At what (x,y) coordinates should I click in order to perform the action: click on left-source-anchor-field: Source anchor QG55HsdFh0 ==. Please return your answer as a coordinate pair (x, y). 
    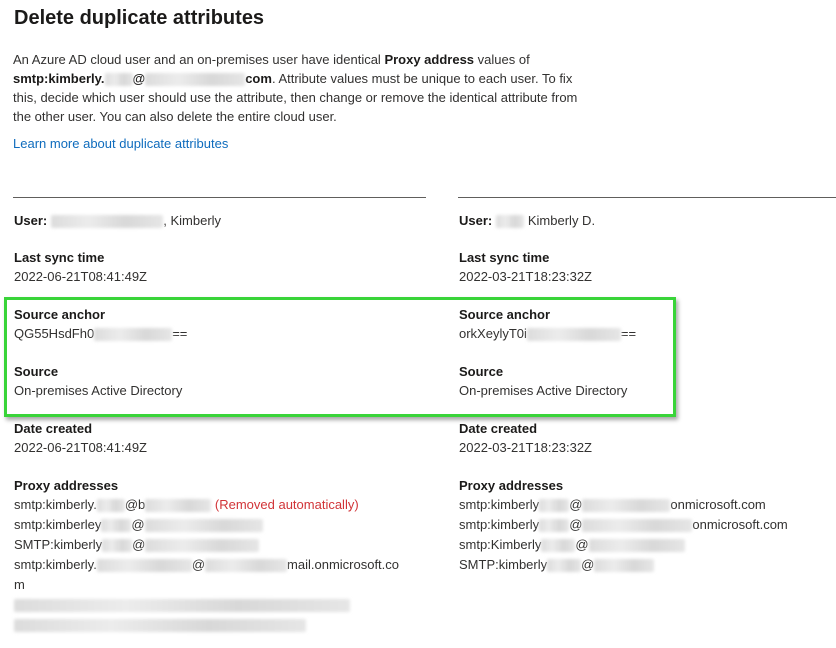
    Looking at the image, I should click on (101, 324).